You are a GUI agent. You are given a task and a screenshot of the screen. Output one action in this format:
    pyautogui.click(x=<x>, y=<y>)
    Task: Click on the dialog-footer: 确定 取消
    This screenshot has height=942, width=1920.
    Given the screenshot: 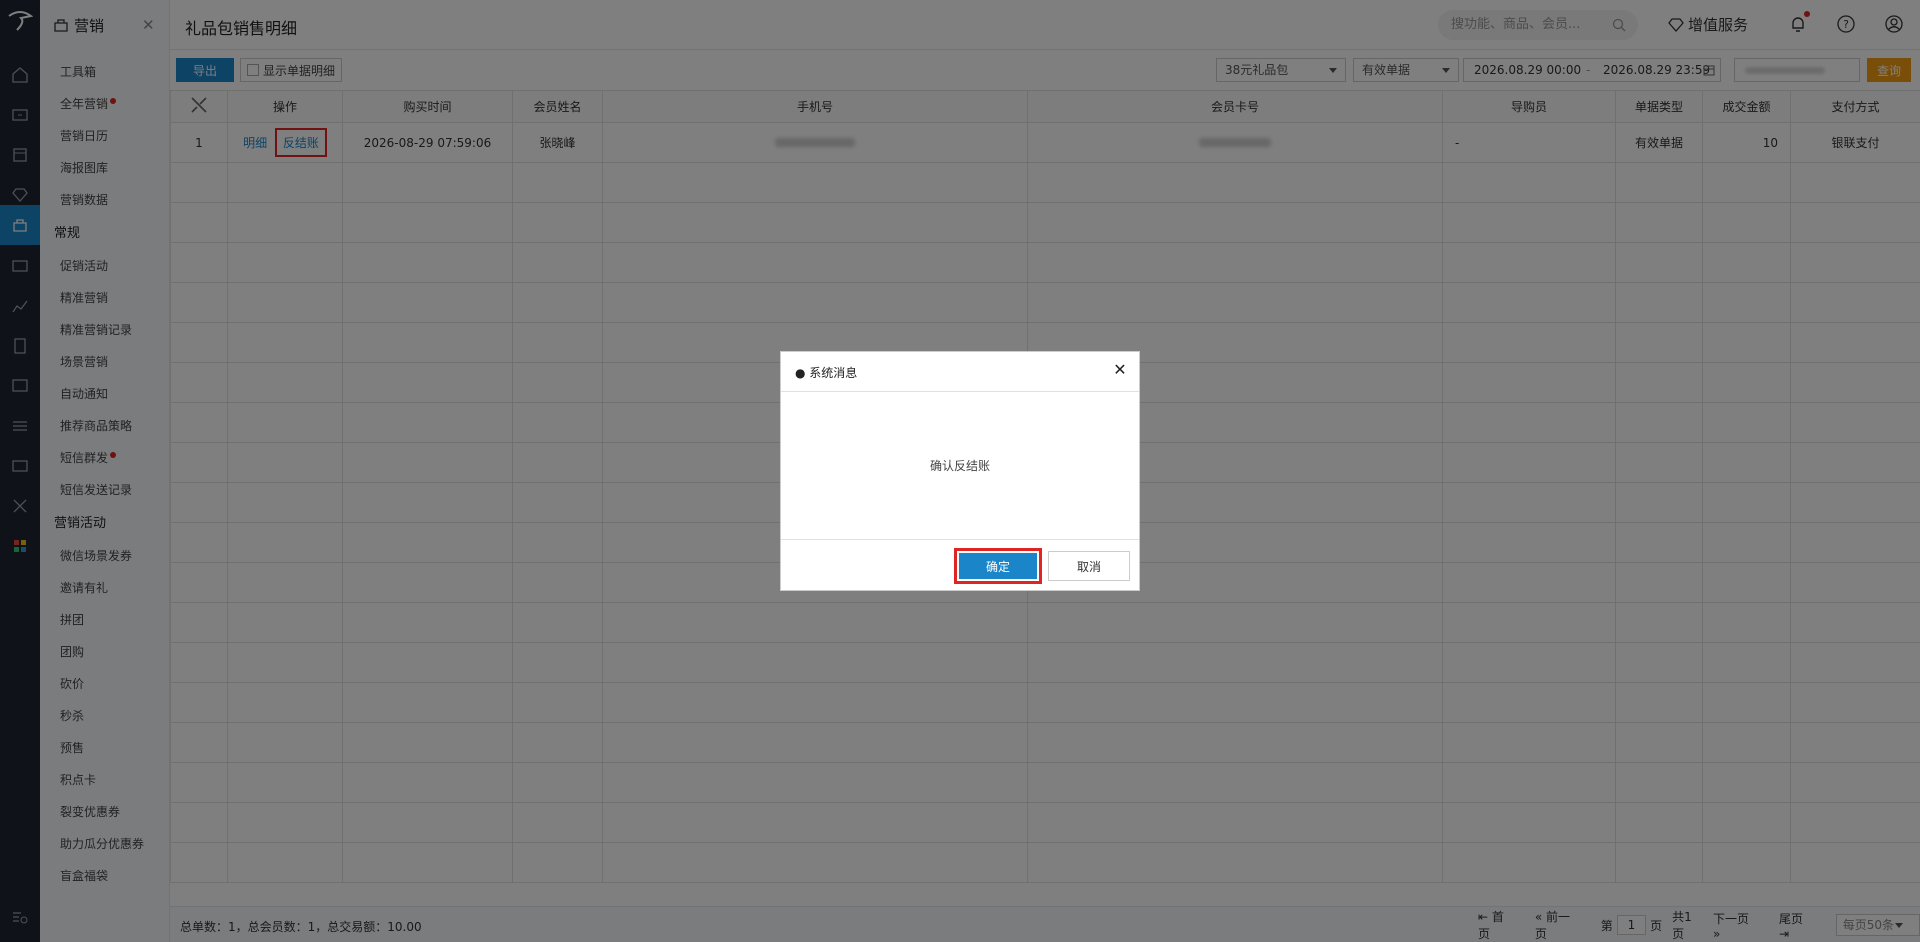 What is the action you would take?
    pyautogui.click(x=960, y=565)
    